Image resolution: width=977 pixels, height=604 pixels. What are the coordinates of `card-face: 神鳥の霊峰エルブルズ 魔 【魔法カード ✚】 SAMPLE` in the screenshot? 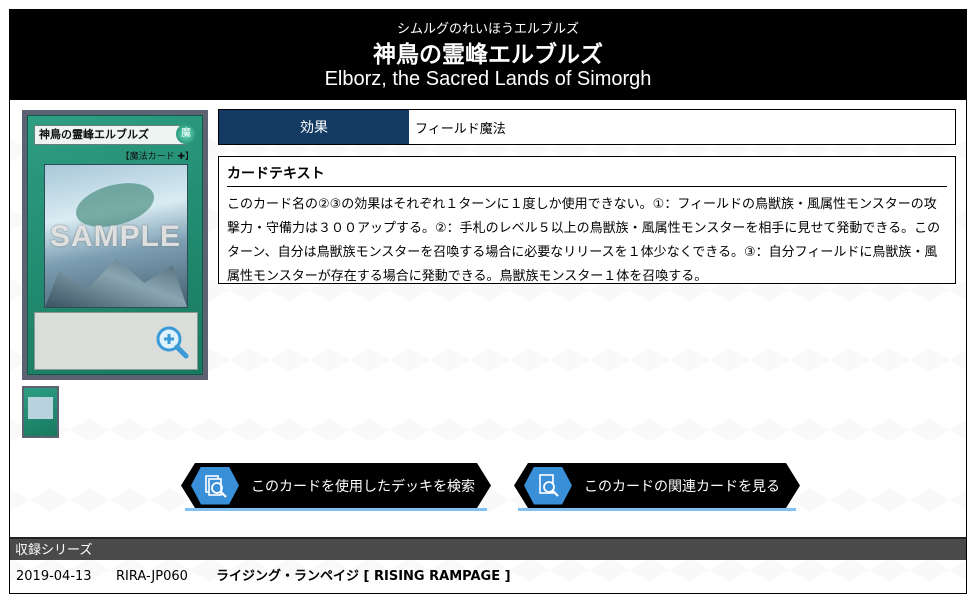 It's located at (115, 245).